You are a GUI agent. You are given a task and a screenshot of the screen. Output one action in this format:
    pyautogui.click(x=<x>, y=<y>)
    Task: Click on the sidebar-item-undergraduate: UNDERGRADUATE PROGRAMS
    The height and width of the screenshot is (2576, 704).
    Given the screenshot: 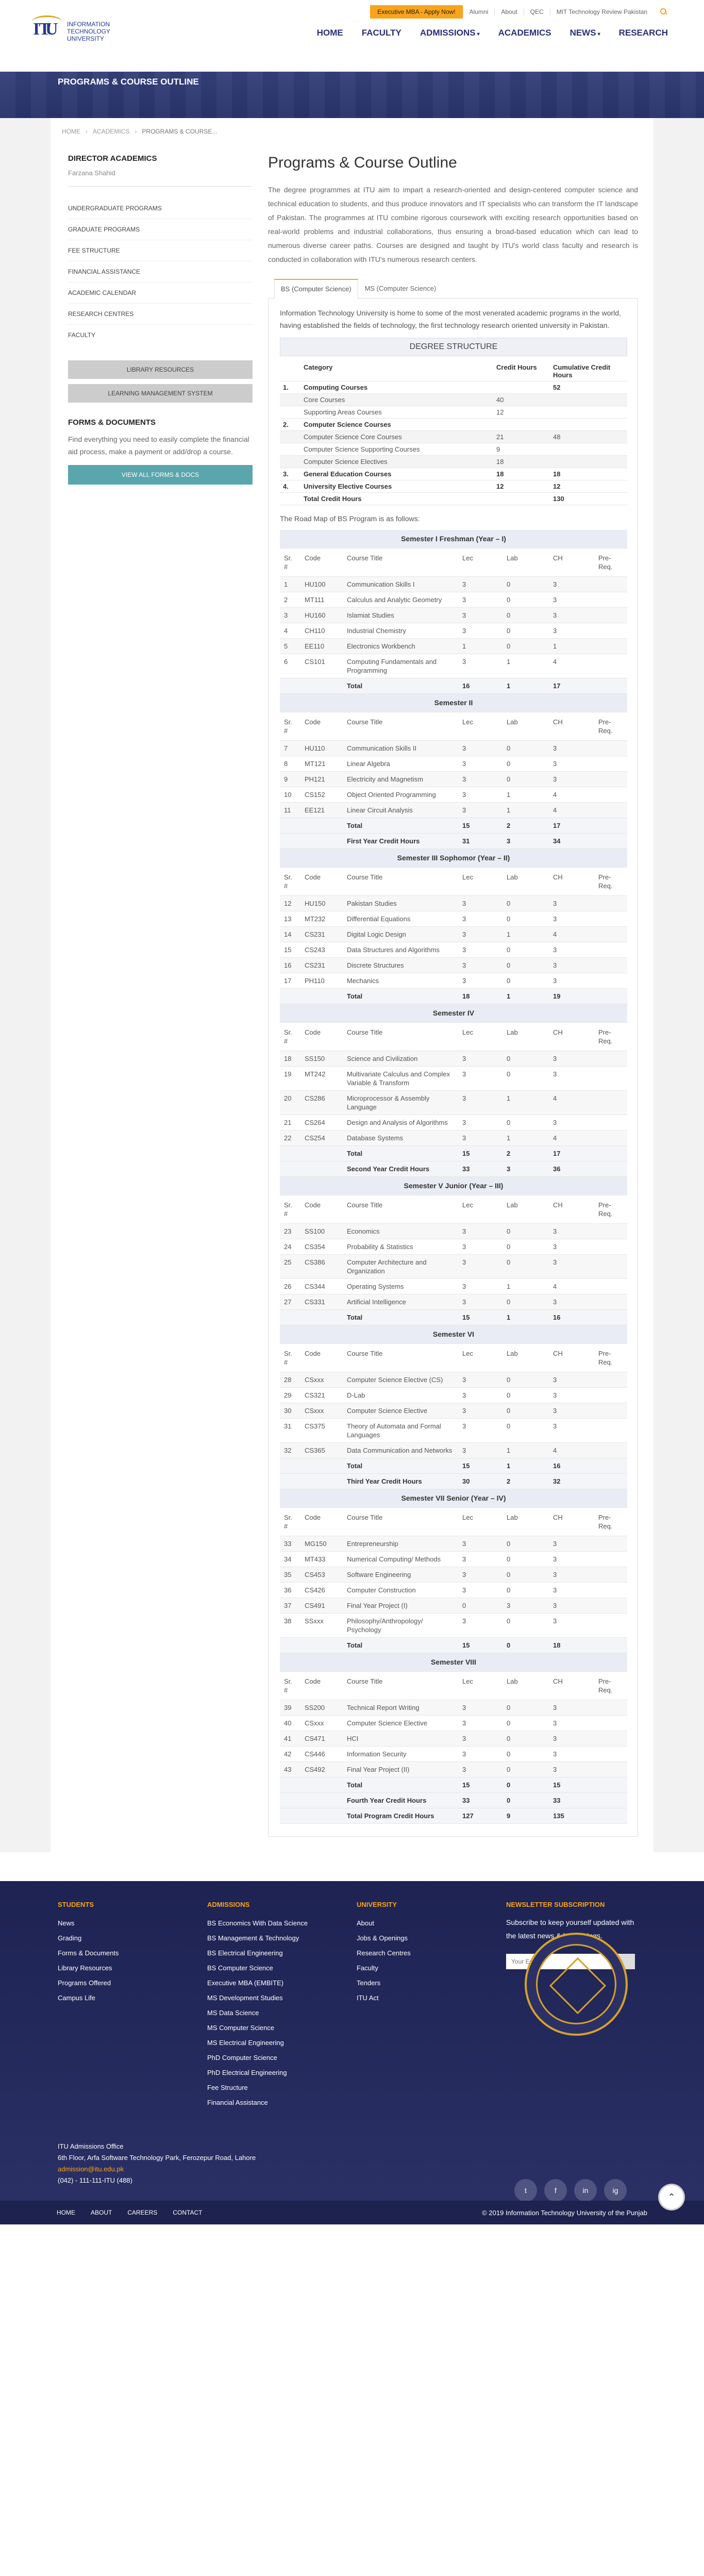 What is the action you would take?
    pyautogui.click(x=161, y=208)
    